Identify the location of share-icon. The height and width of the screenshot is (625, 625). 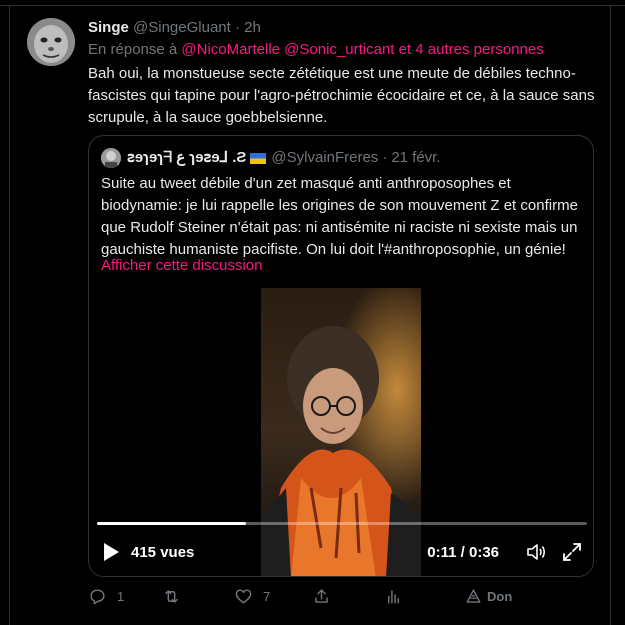
(321, 596).